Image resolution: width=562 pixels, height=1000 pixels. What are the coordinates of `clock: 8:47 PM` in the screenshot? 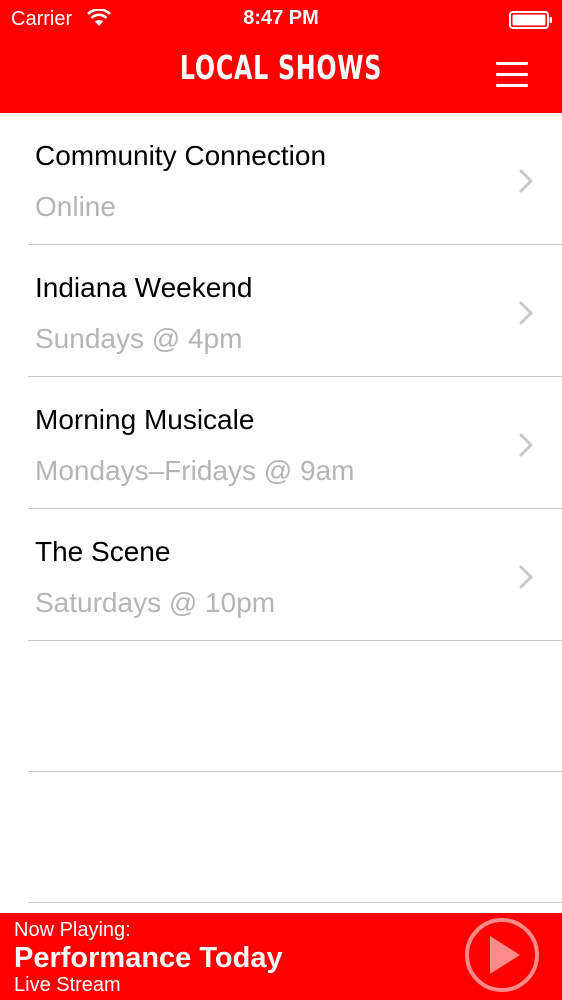 It's located at (281, 18).